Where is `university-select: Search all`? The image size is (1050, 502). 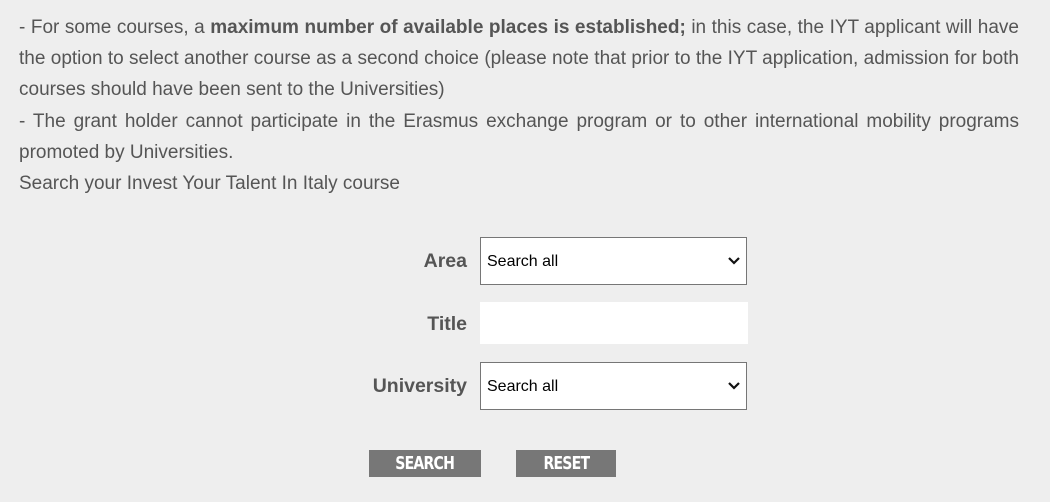 university-select: Search all is located at coordinates (613, 386).